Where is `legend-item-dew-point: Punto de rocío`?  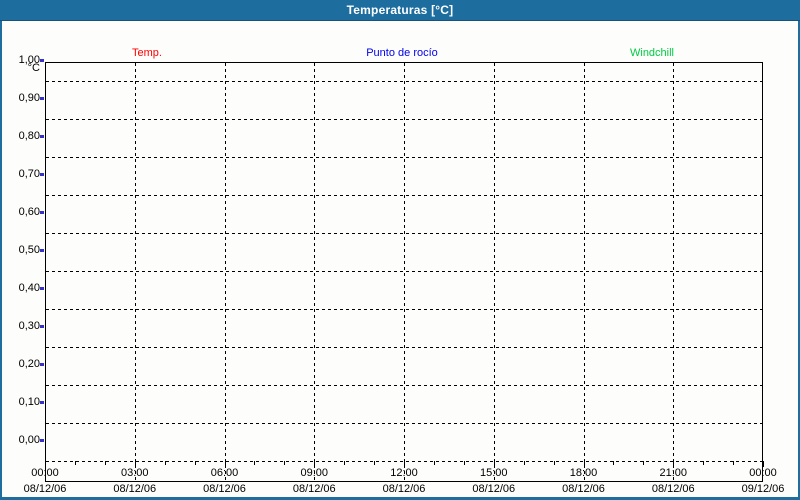
legend-item-dew-point: Punto de rocío is located at coordinates (402, 53).